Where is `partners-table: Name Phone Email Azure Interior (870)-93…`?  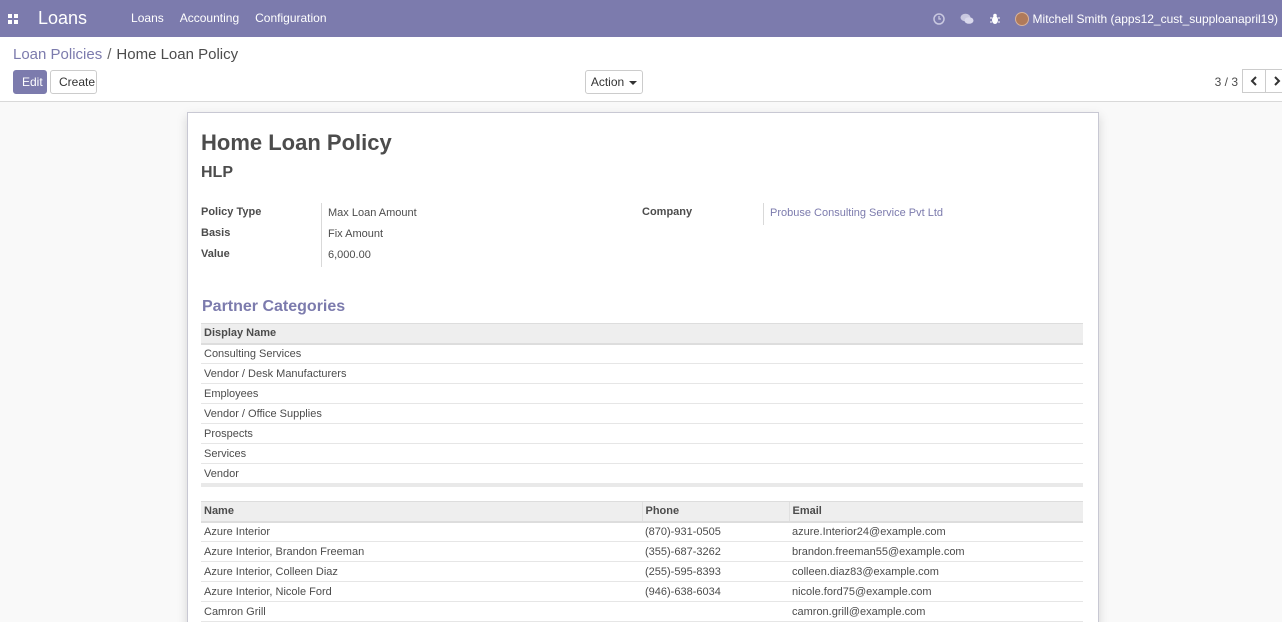
partners-table: Name Phone Email Azure Interior (870)-93… is located at coordinates (642, 561).